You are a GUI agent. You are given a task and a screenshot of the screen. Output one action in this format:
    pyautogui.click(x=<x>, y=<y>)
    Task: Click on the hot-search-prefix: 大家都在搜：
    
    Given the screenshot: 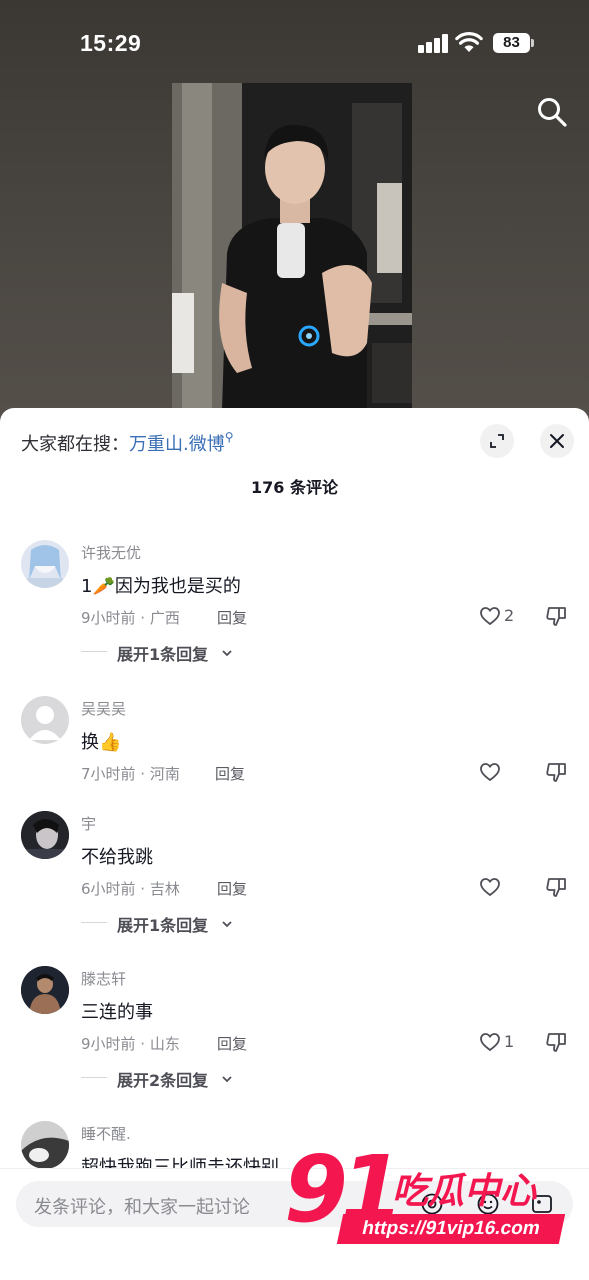 What is the action you would take?
    pyautogui.click(x=75, y=444)
    